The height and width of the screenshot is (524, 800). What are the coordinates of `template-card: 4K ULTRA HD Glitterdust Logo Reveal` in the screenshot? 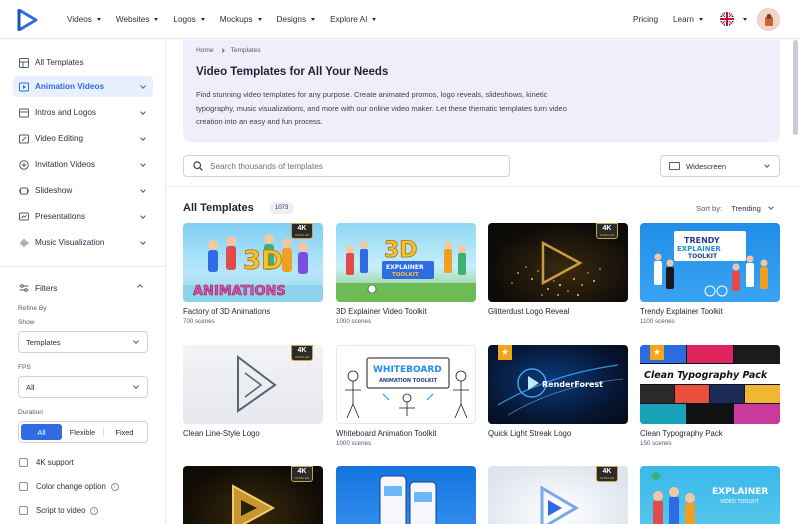 It's located at (558, 270).